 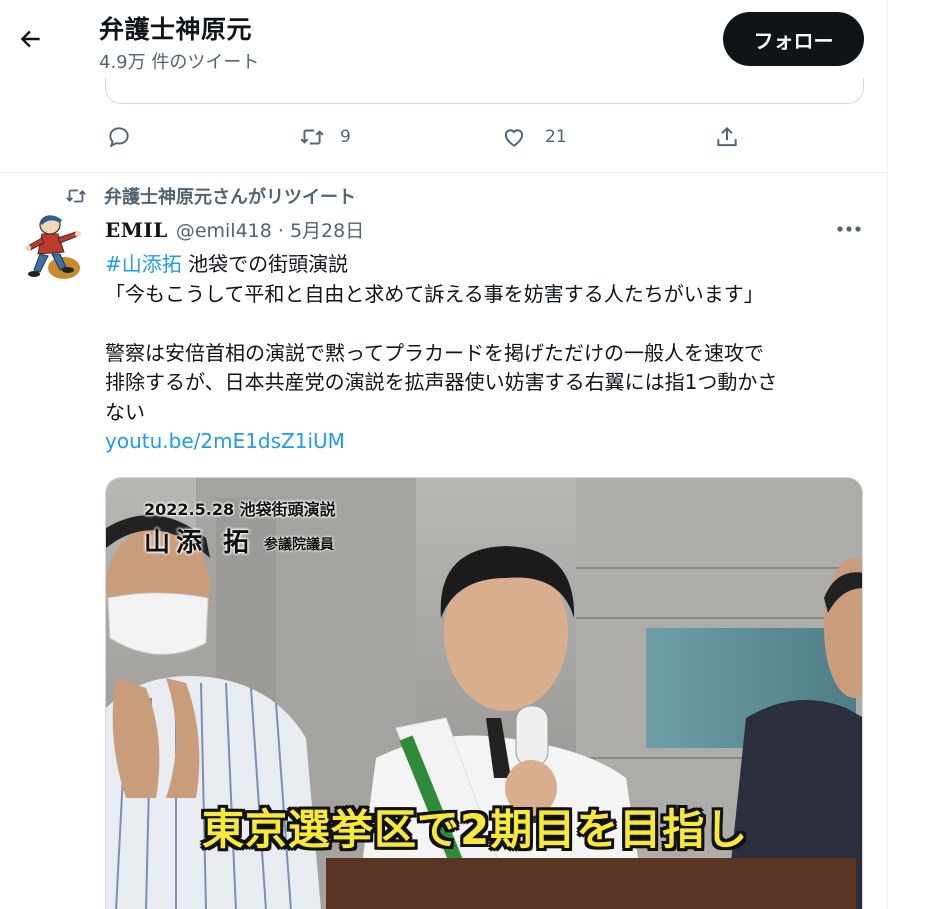 What do you see at coordinates (76, 196) in the screenshot?
I see `retweet-small-icon` at bounding box center [76, 196].